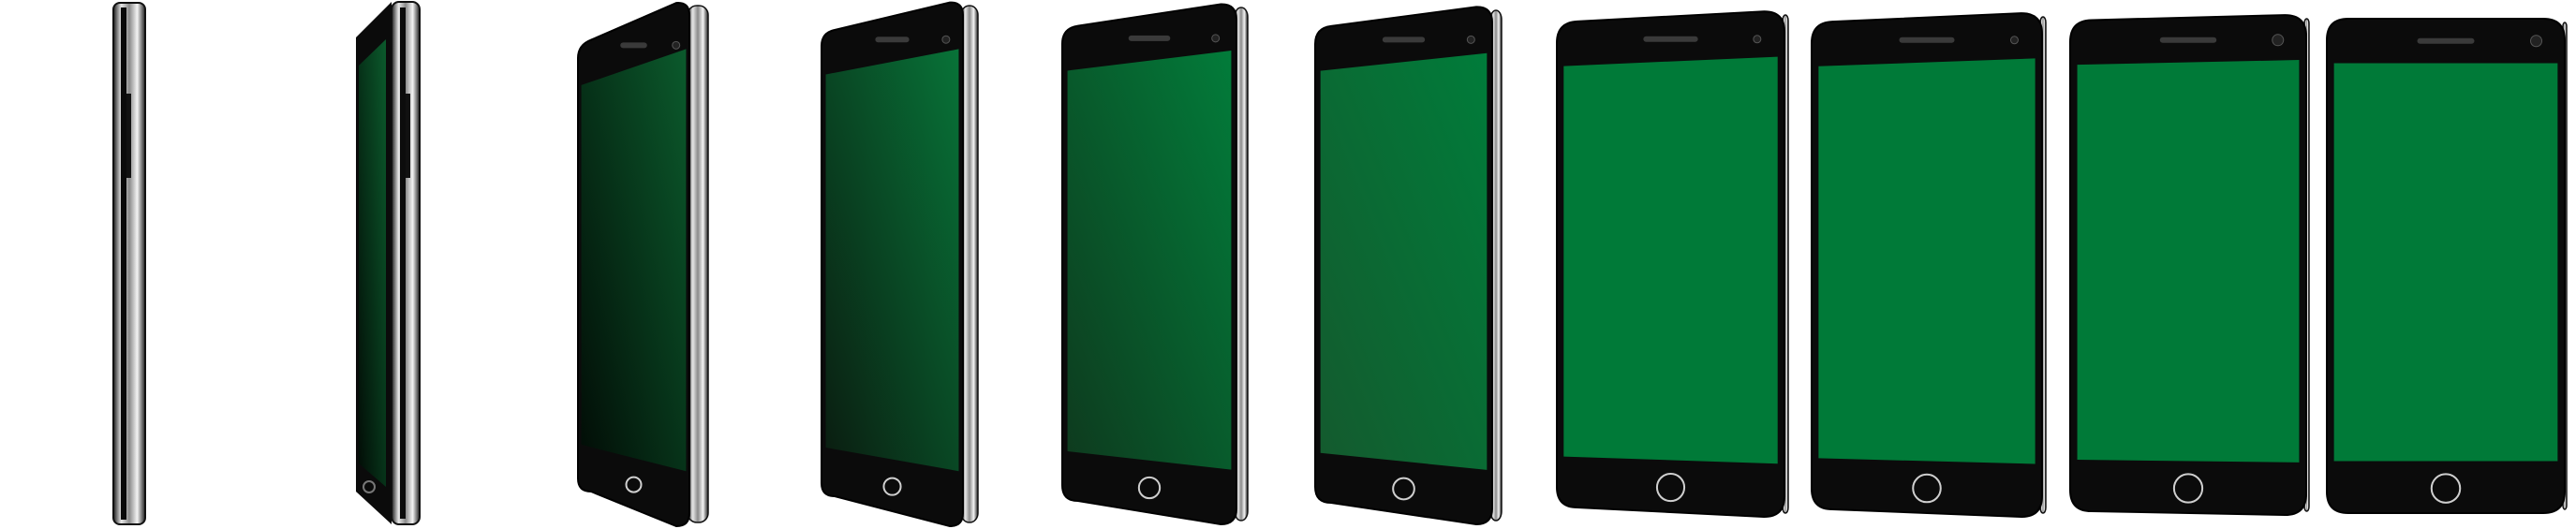 This screenshot has height=529, width=2576. Describe the element at coordinates (633, 45) in the screenshot. I see `phone-3-speaker` at that location.